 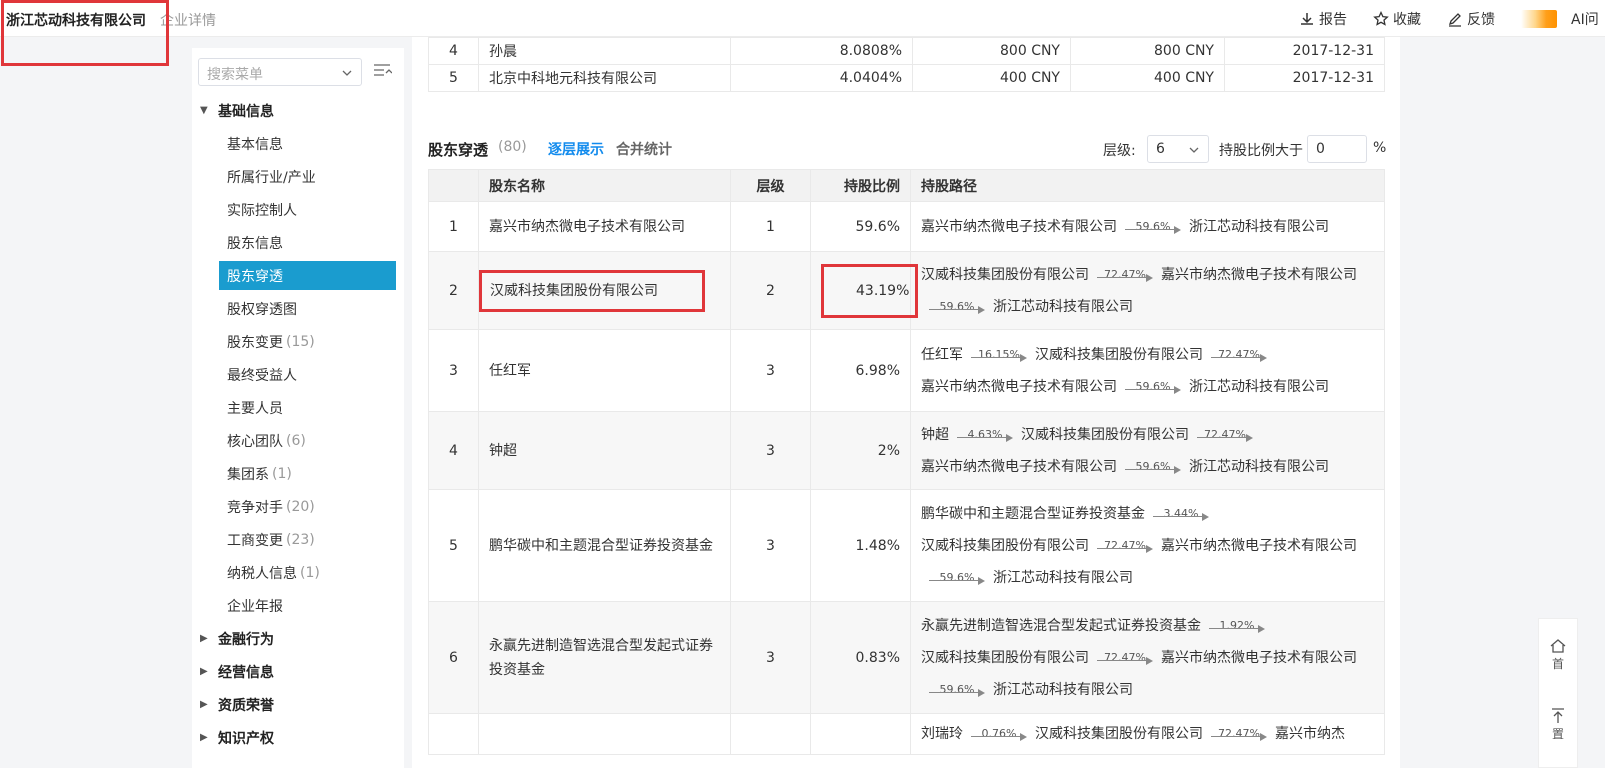 What do you see at coordinates (298, 176) in the screenshot?
I see `sidebar-item-industry: 所属行业/产业` at bounding box center [298, 176].